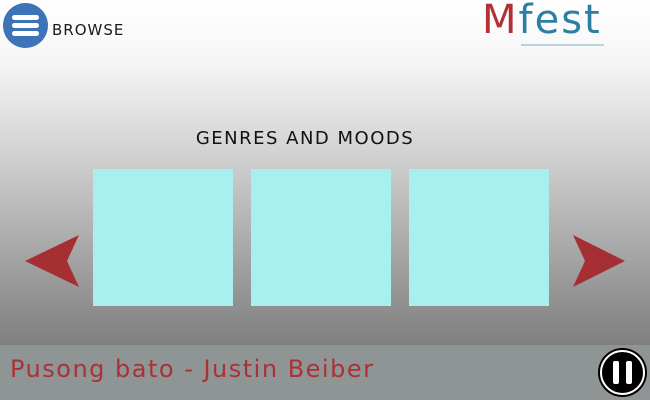  I want to click on pause-icon-ring, so click(622, 372).